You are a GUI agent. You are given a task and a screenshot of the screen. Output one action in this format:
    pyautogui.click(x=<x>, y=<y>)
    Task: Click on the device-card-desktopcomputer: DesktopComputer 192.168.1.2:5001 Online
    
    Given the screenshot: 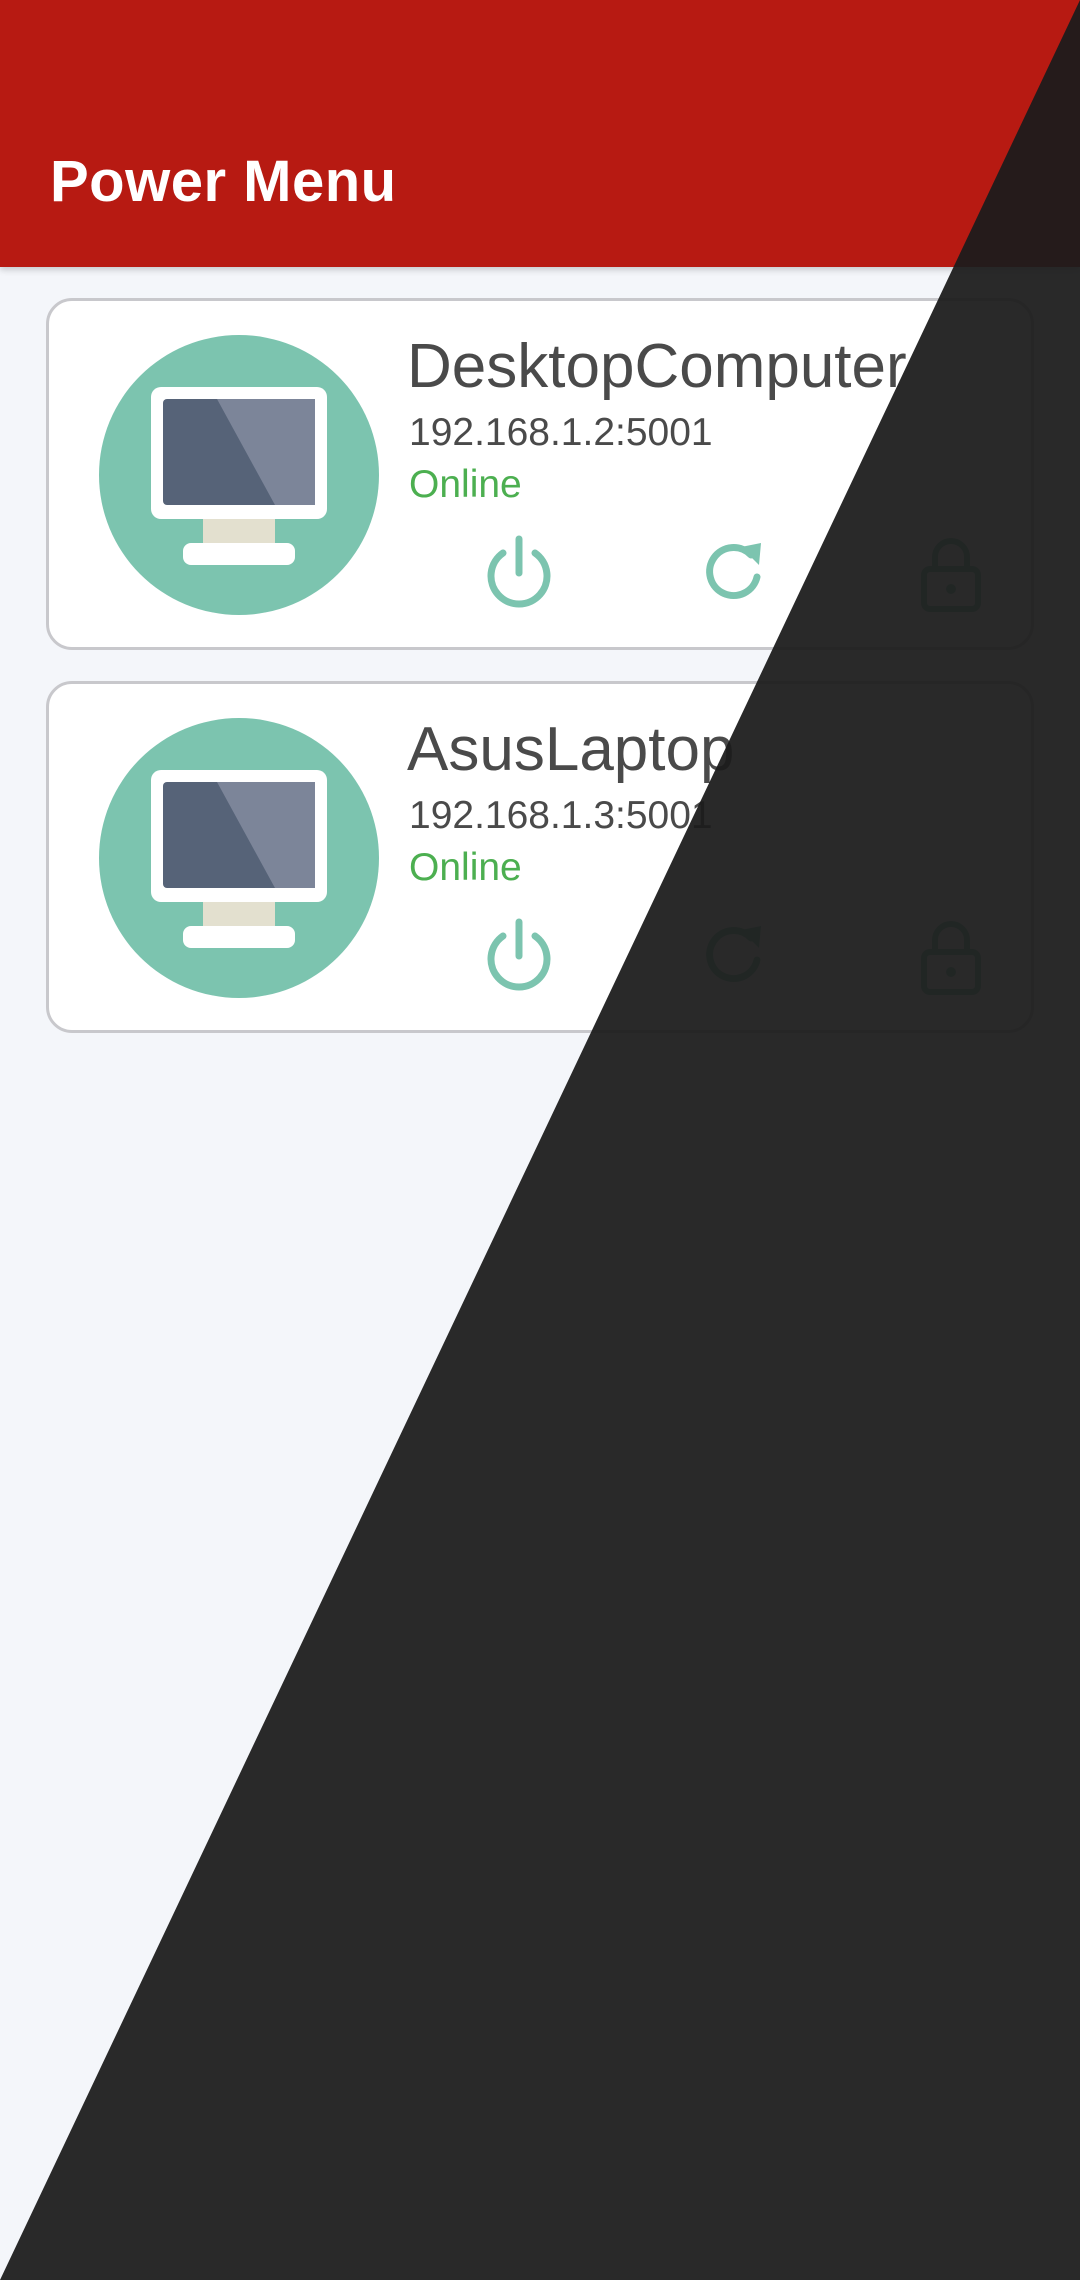 What is the action you would take?
    pyautogui.click(x=540, y=474)
    